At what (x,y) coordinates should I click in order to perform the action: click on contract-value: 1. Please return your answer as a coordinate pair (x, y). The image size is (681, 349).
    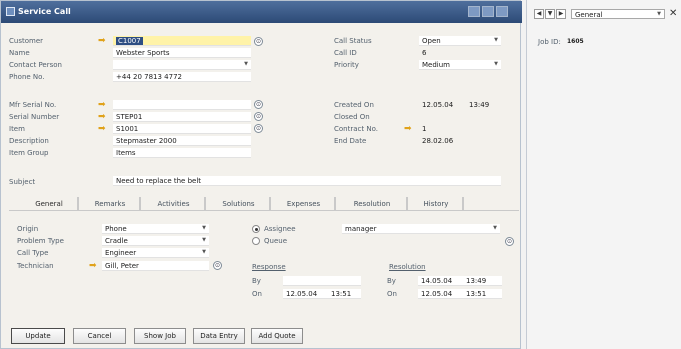
    Looking at the image, I should click on (424, 129).